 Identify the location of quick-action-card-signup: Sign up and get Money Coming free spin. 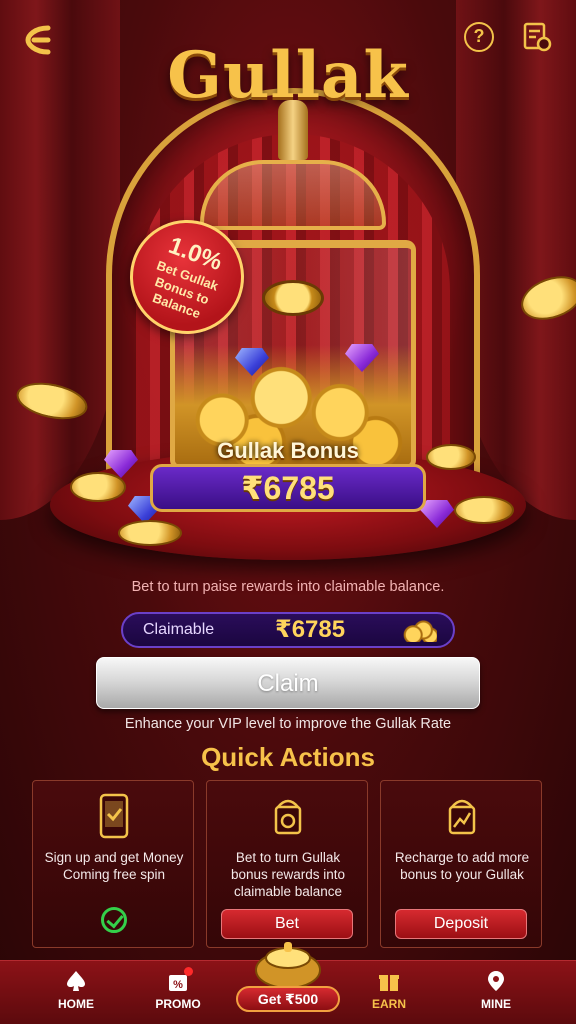
(113, 864).